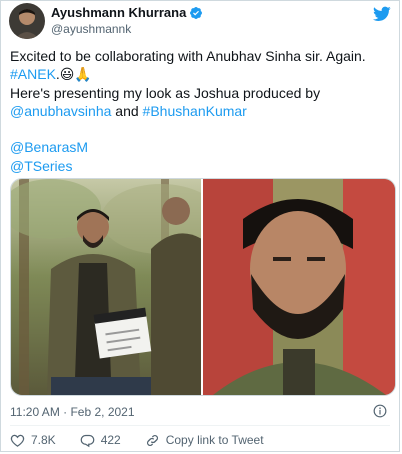 Image resolution: width=402 pixels, height=454 pixels. What do you see at coordinates (382, 14) in the screenshot?
I see `twitter-bird-icon` at bounding box center [382, 14].